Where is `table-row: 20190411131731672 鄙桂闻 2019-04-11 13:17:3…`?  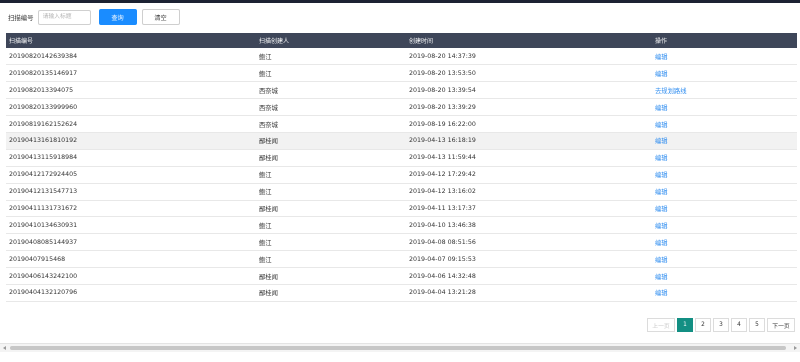 table-row: 20190411131731672 鄙桂闻 2019-04-11 13:17:3… is located at coordinates (401, 209).